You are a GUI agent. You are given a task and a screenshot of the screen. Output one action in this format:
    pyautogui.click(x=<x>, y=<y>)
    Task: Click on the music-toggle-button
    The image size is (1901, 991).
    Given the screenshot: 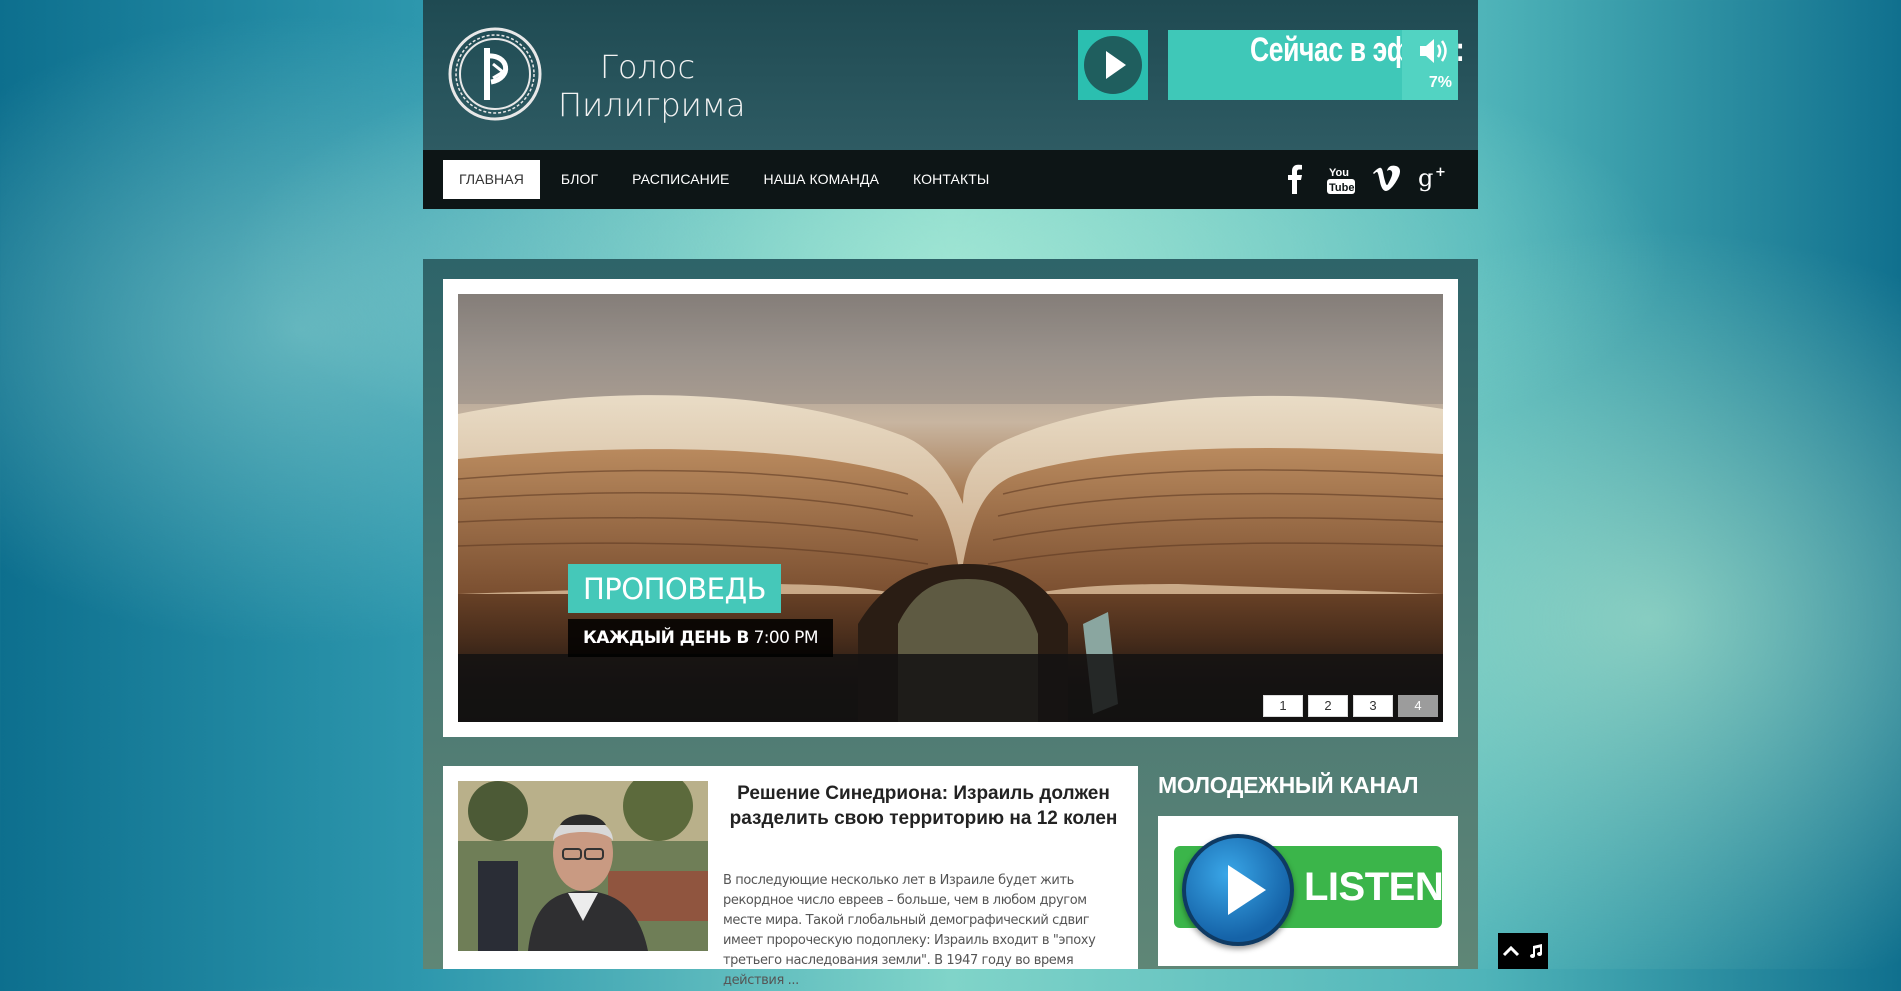 What is the action you would take?
    pyautogui.click(x=1535, y=951)
    